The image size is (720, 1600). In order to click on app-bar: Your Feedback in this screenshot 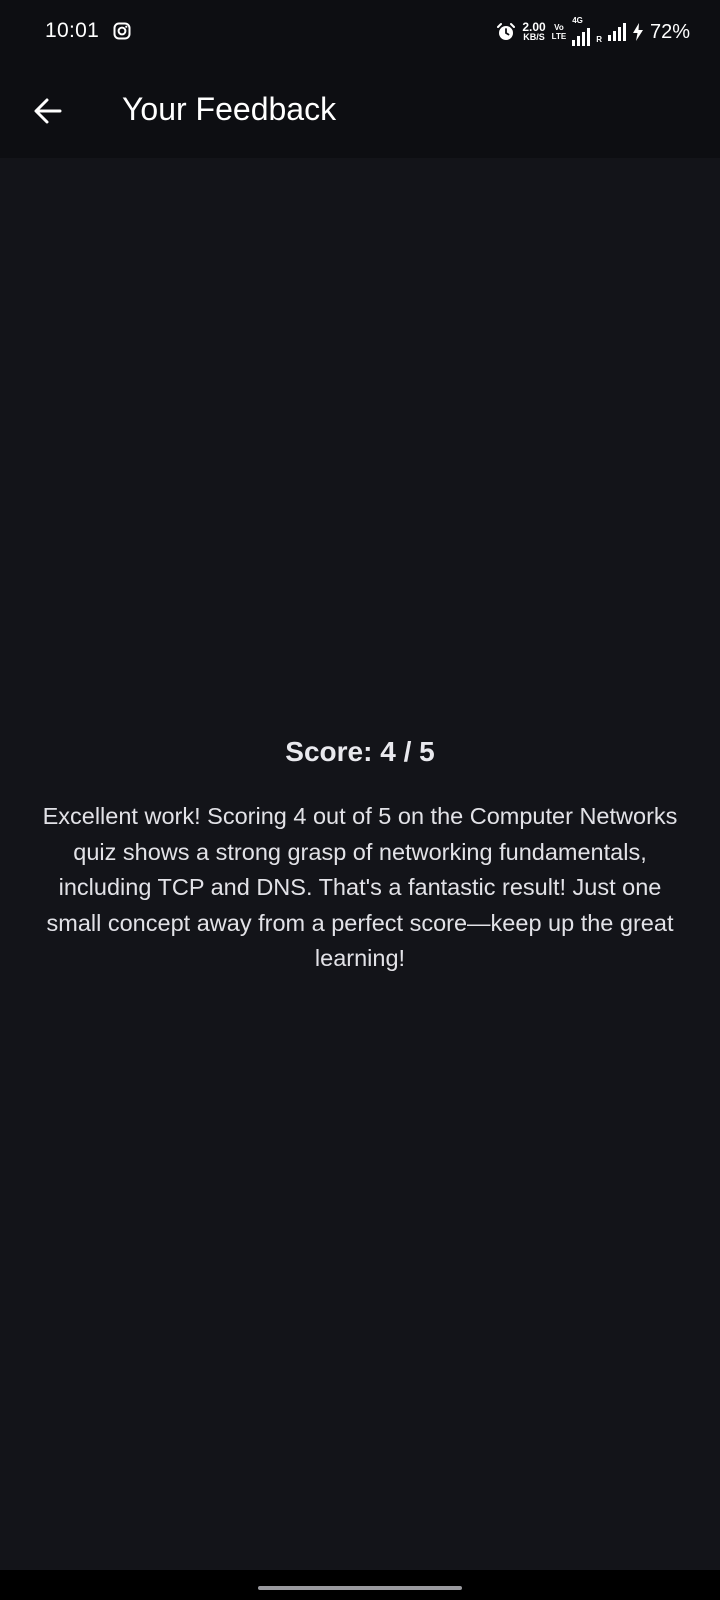, I will do `click(360, 111)`.